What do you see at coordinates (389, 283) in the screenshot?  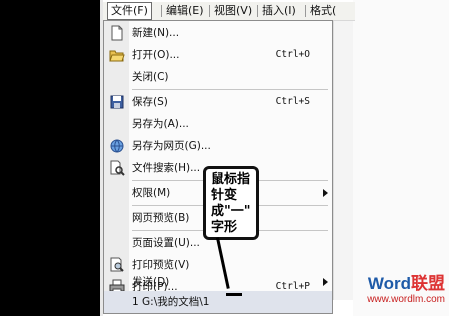 I see `watermark-word: Word` at bounding box center [389, 283].